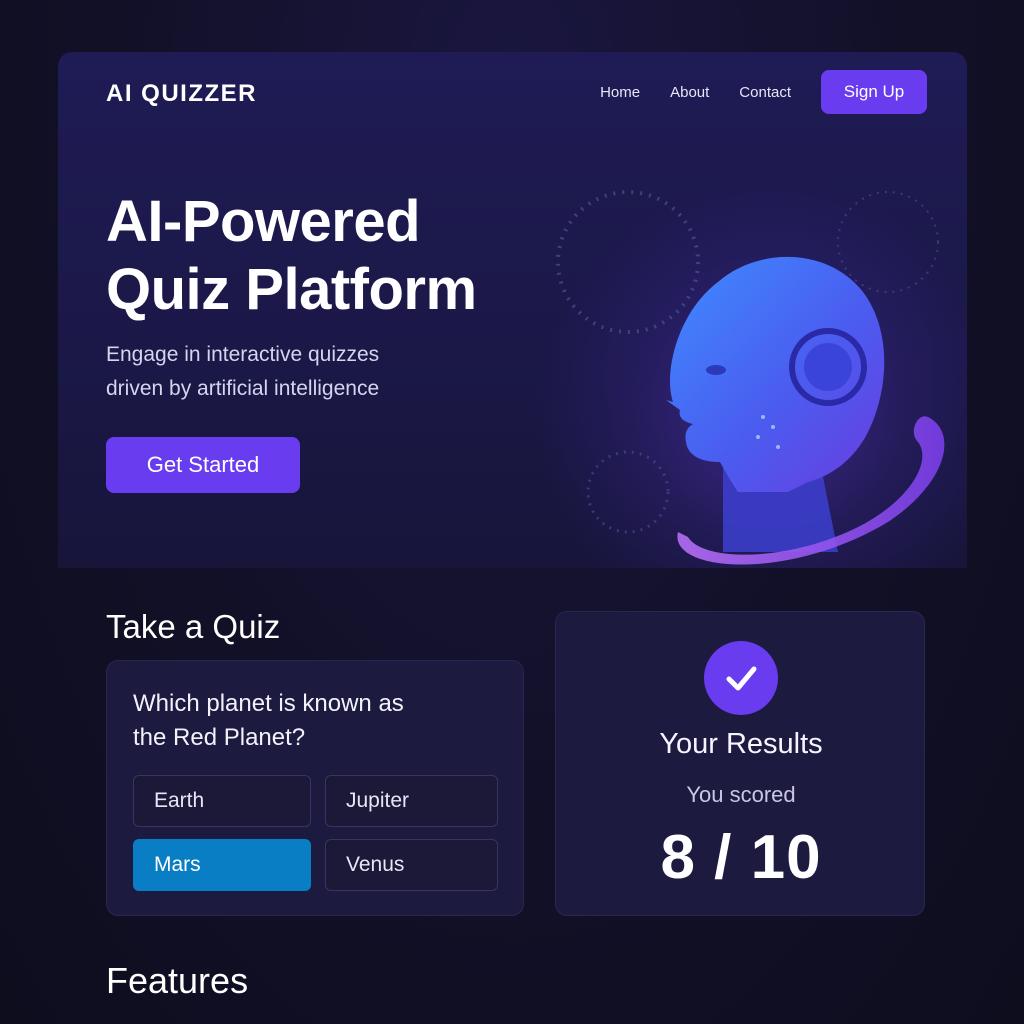 This screenshot has width=1024, height=1024. I want to click on top-nav: Home About Contact Sign Up, so click(763, 92).